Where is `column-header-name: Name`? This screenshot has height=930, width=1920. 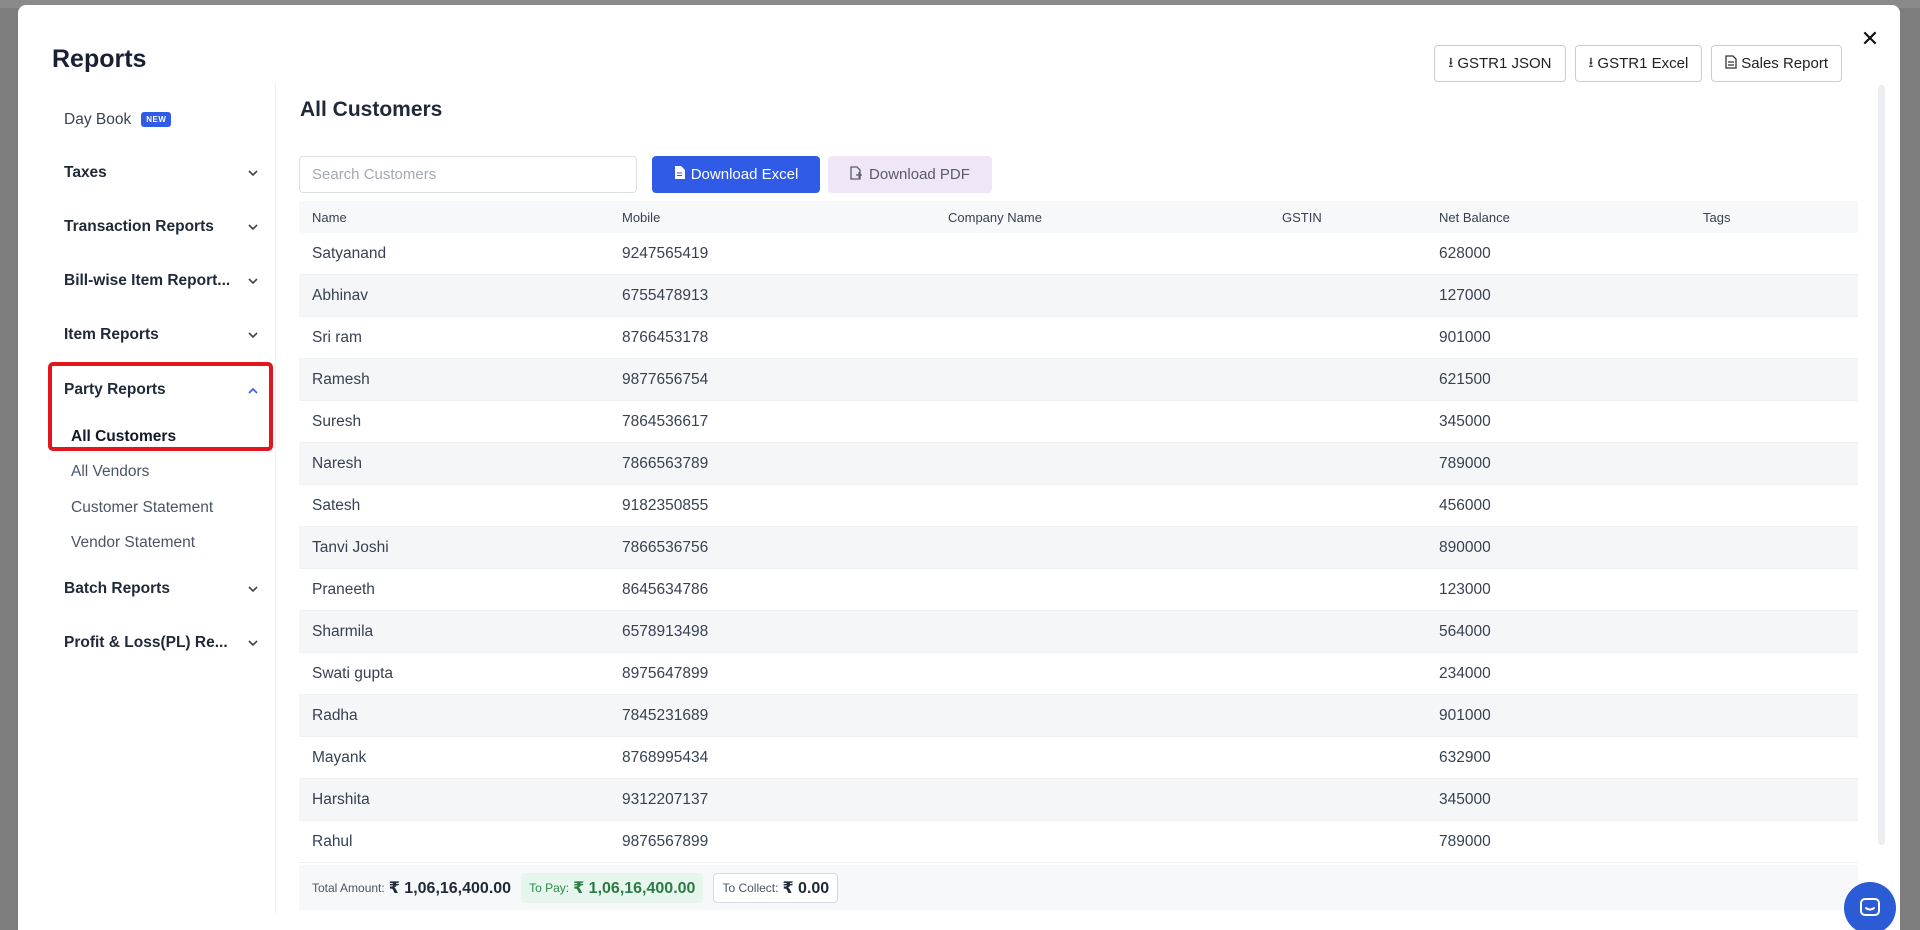
column-header-name: Name is located at coordinates (454, 217).